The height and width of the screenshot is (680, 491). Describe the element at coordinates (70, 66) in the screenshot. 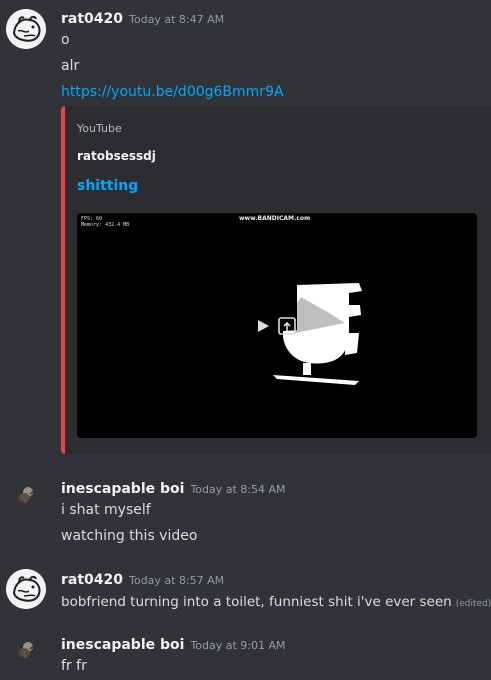

I see `message-text: alr` at that location.